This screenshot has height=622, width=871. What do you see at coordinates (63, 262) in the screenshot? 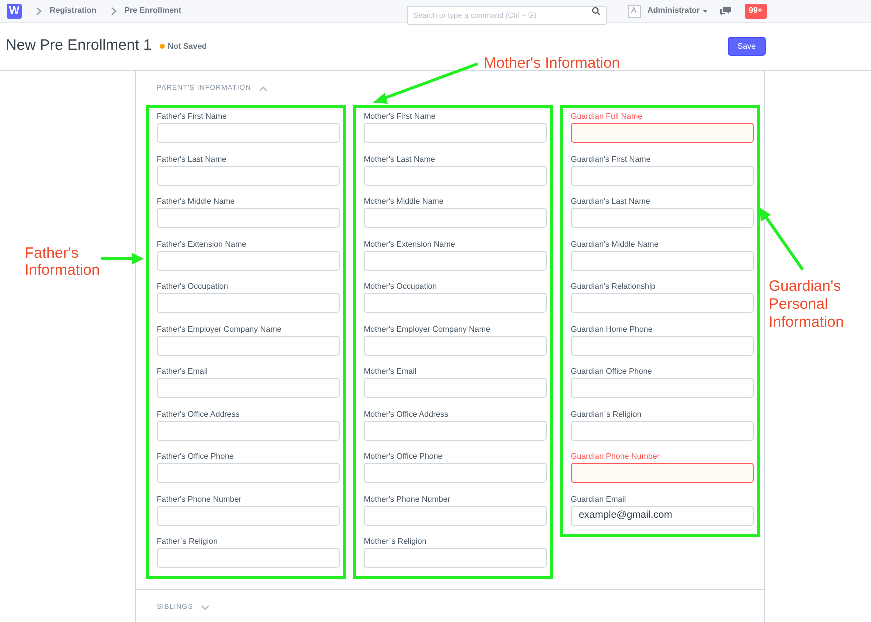
I see `annotation-label: Father's Information` at bounding box center [63, 262].